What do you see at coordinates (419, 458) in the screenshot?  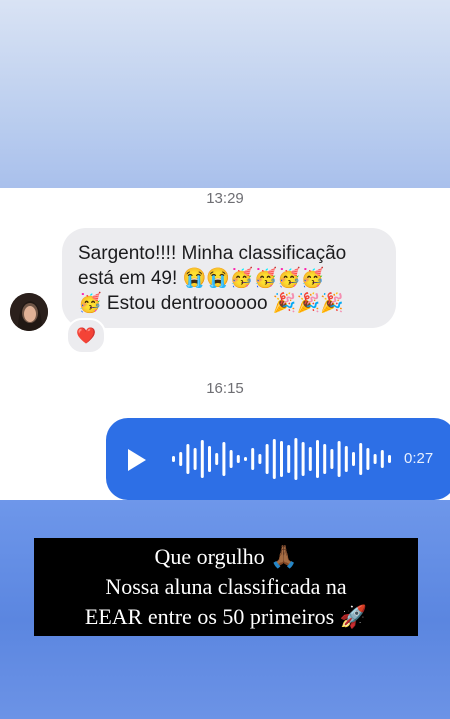 I see `voice-duration: 0:27` at bounding box center [419, 458].